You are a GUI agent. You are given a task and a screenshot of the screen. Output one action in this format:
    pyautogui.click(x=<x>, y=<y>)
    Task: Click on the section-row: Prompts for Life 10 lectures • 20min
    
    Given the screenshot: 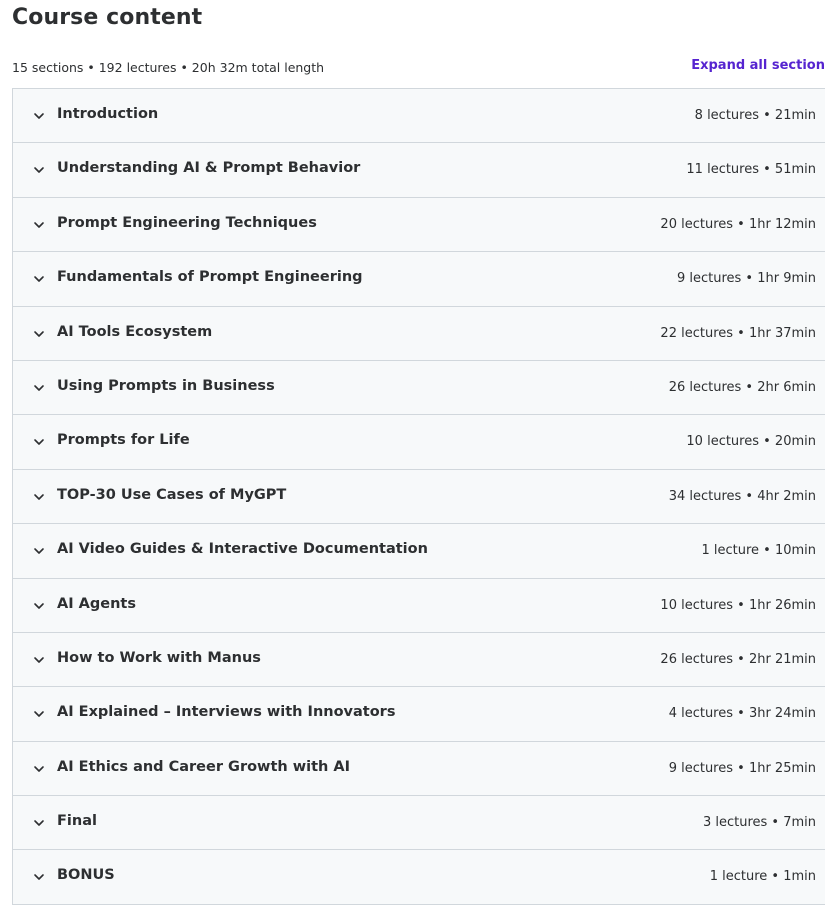 What is the action you would take?
    pyautogui.click(x=419, y=442)
    